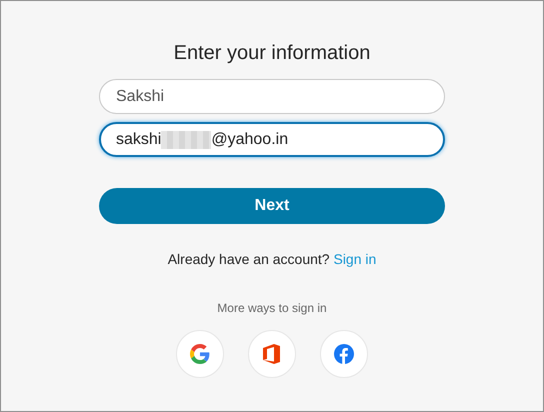  I want to click on facebook-logo-icon, so click(344, 354).